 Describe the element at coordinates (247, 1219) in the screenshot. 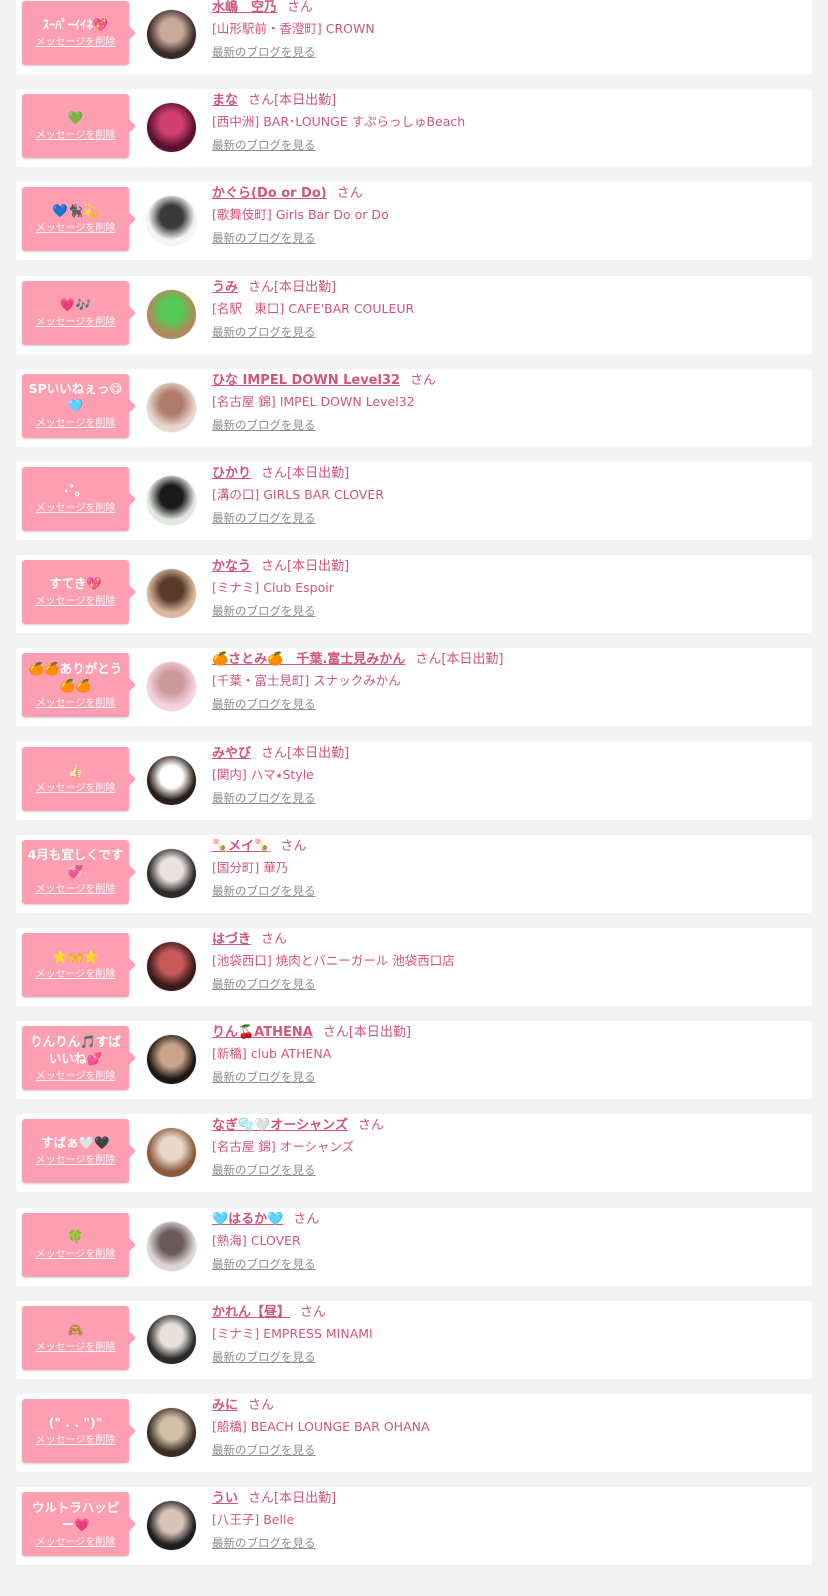

I see `sender-name-link: 🩵はるか🩵` at that location.